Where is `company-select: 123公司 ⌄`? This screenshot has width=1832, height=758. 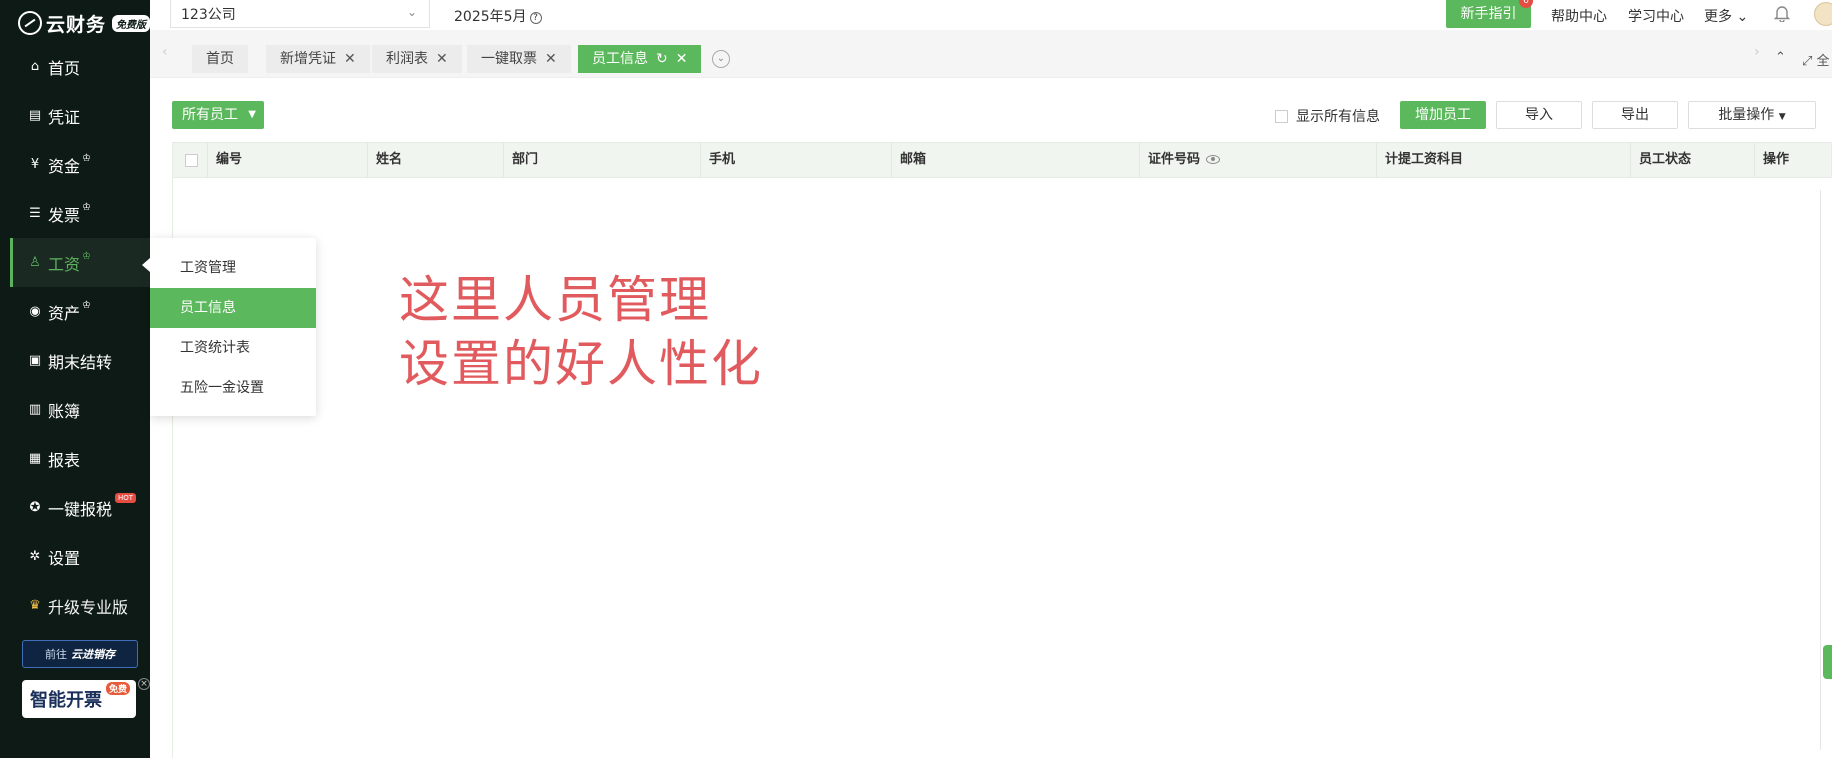 company-select: 123公司 ⌄ is located at coordinates (300, 14).